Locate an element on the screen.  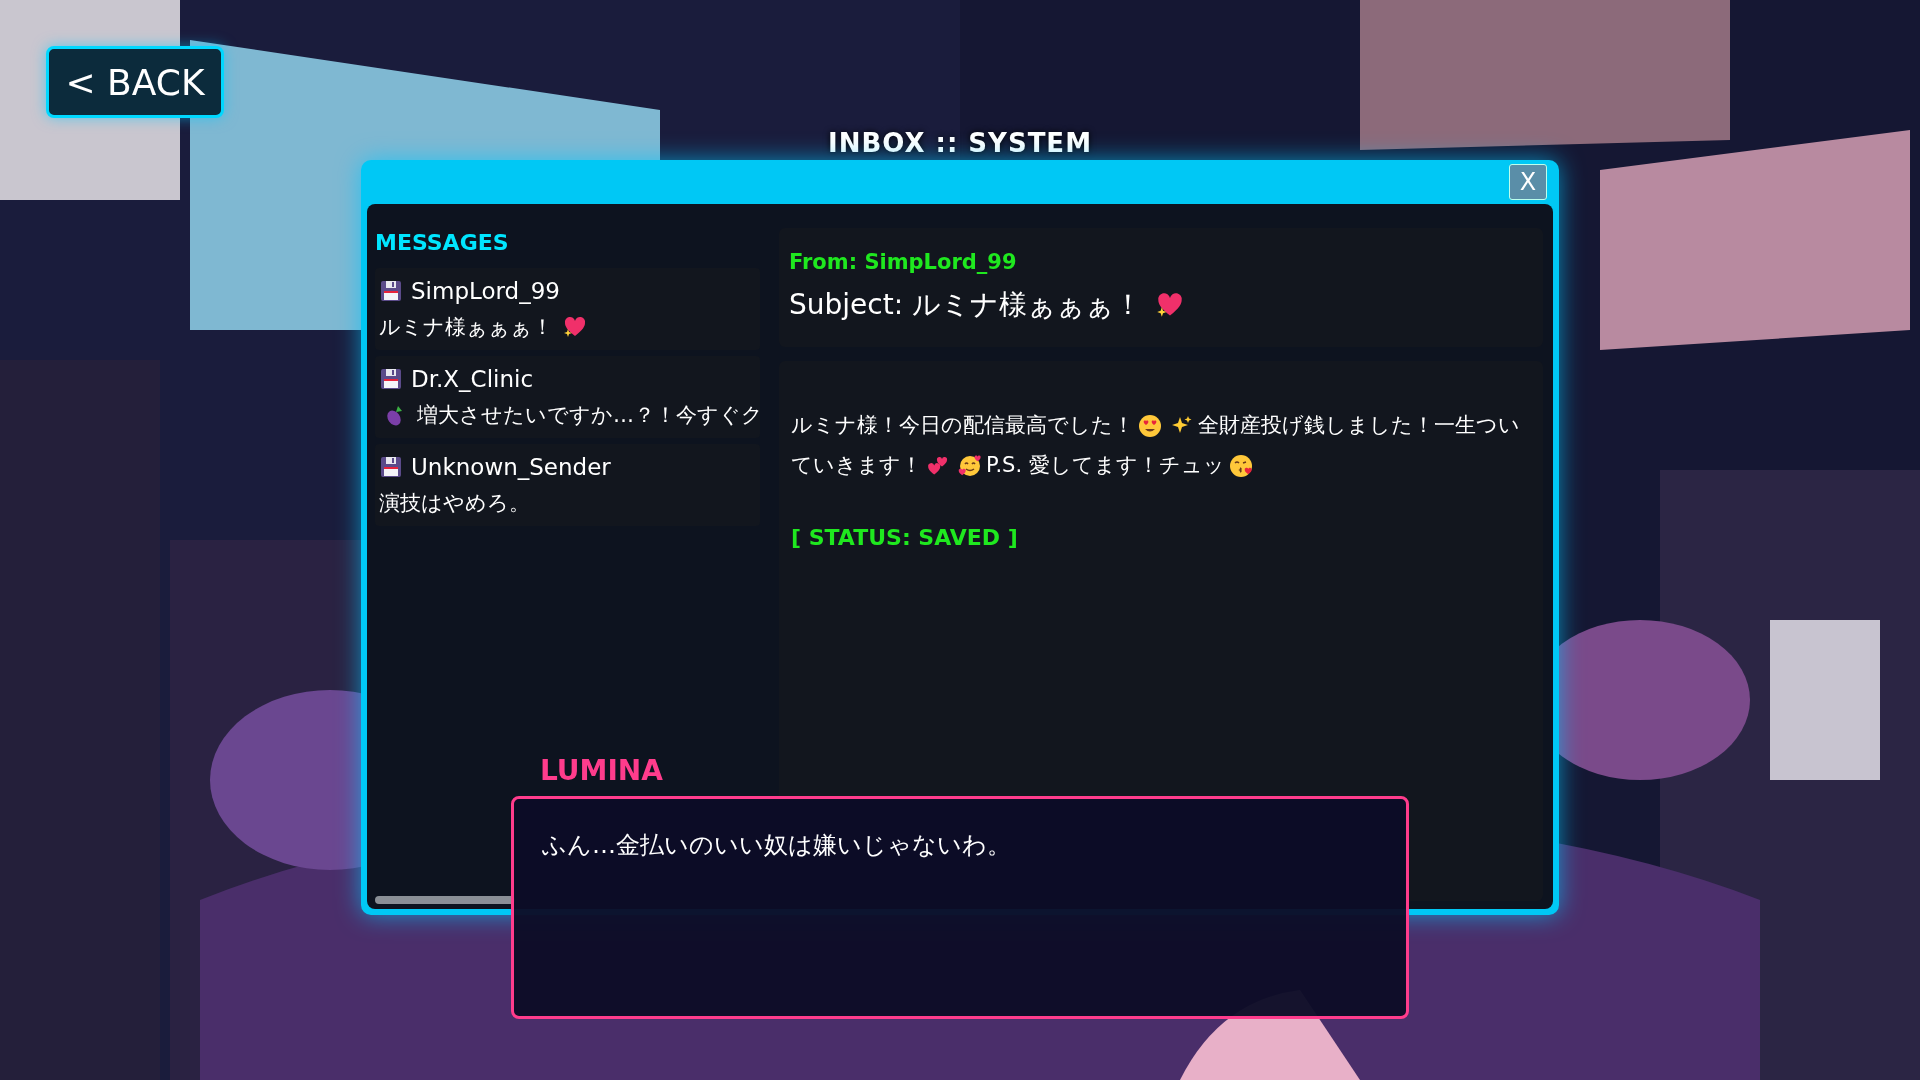
messages-heading: MESSAGES is located at coordinates (442, 243).